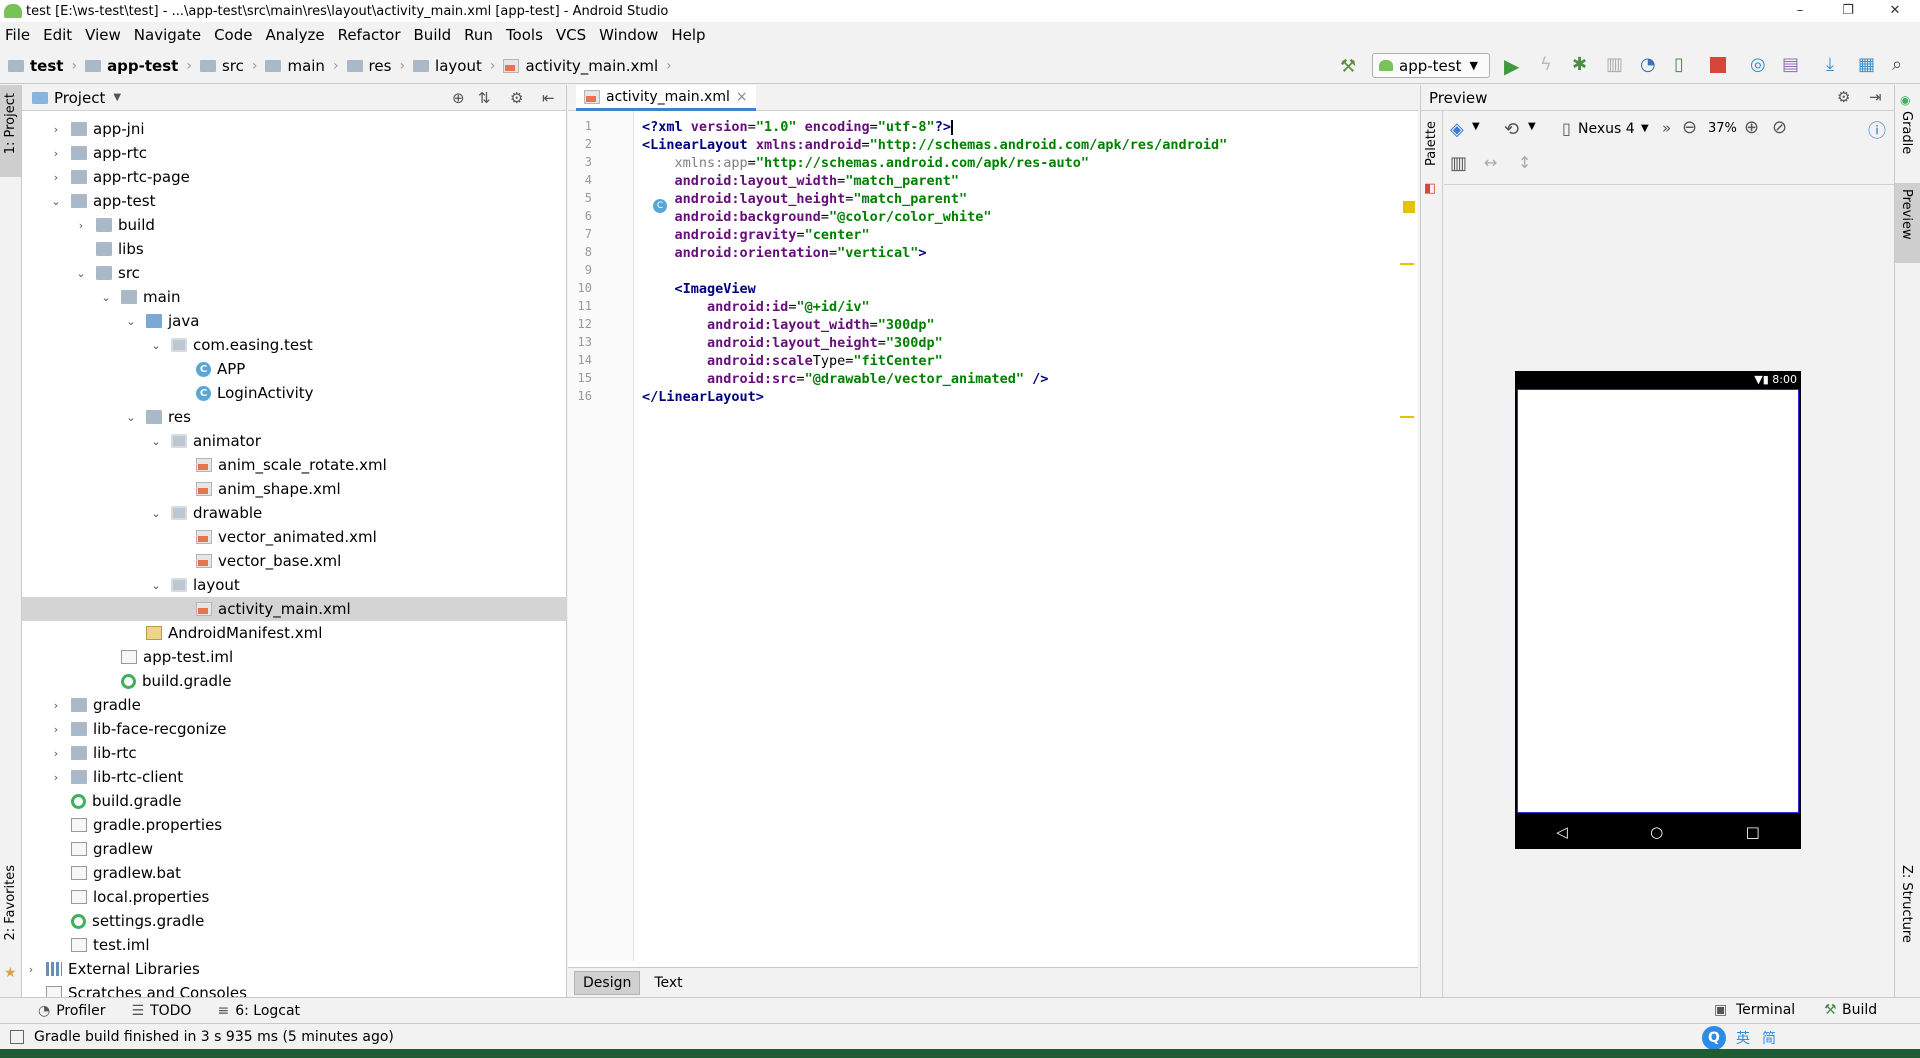 The width and height of the screenshot is (1920, 1058). Describe the element at coordinates (224, 66) in the screenshot. I see `breadcrumb-src: src ›` at that location.